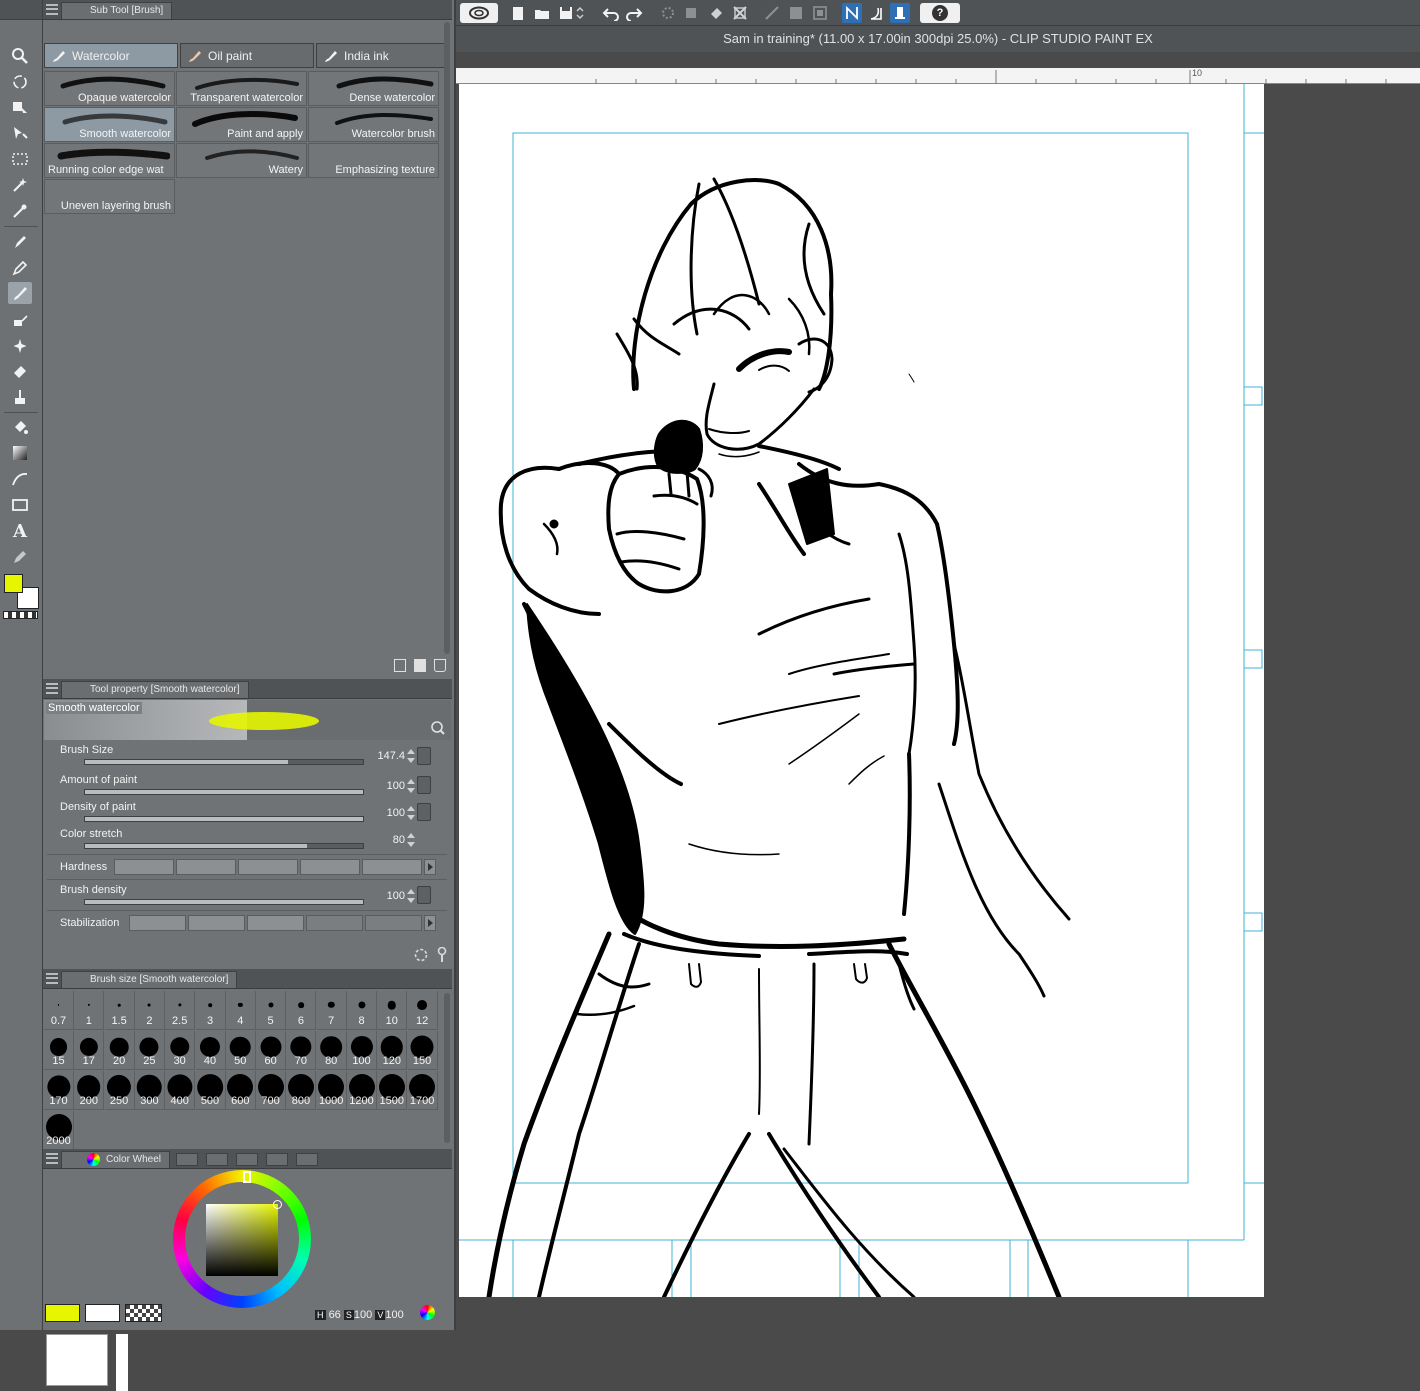 The height and width of the screenshot is (1391, 1420). What do you see at coordinates (116, 1159) in the screenshot?
I see `color-wheel-tab: Color Wheel` at bounding box center [116, 1159].